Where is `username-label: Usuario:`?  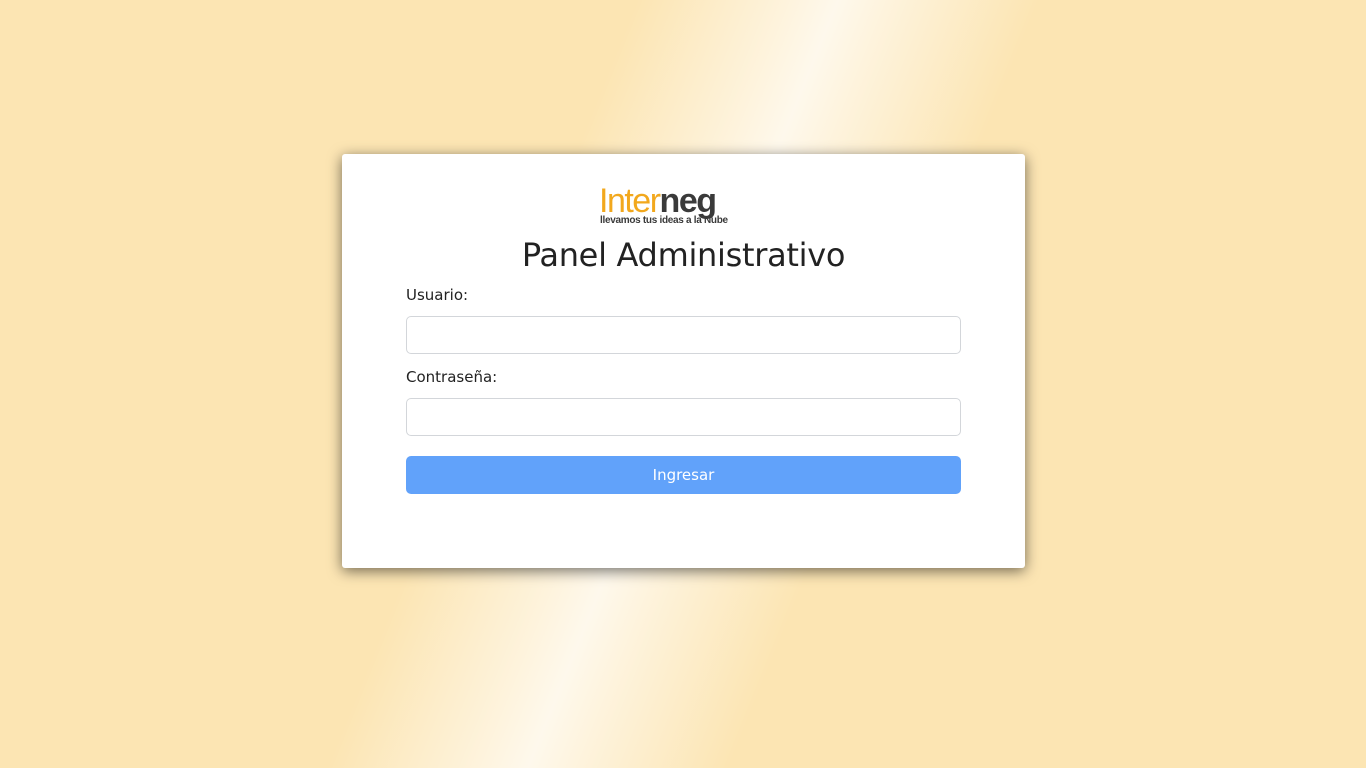 username-label: Usuario: is located at coordinates (437, 295).